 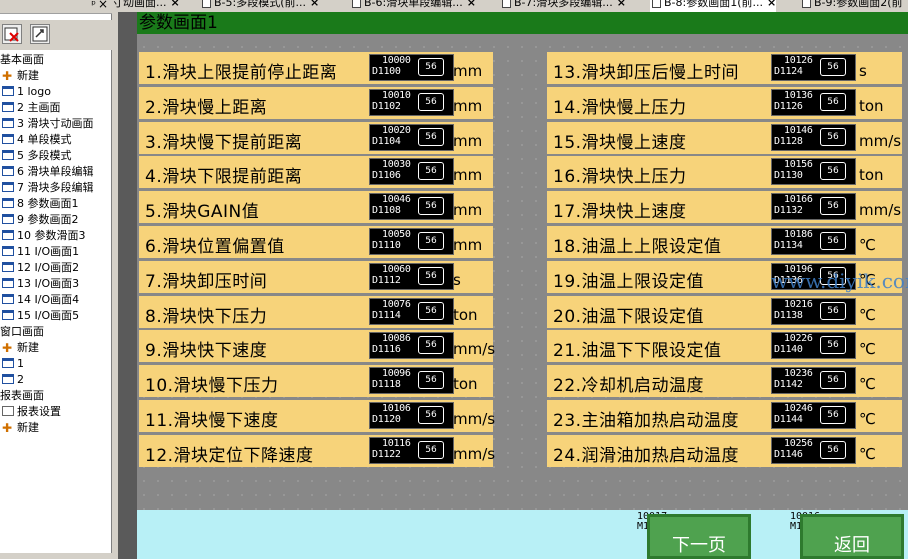 What do you see at coordinates (56, 236) in the screenshot?
I see `tree-item: 10 参数滑面3` at bounding box center [56, 236].